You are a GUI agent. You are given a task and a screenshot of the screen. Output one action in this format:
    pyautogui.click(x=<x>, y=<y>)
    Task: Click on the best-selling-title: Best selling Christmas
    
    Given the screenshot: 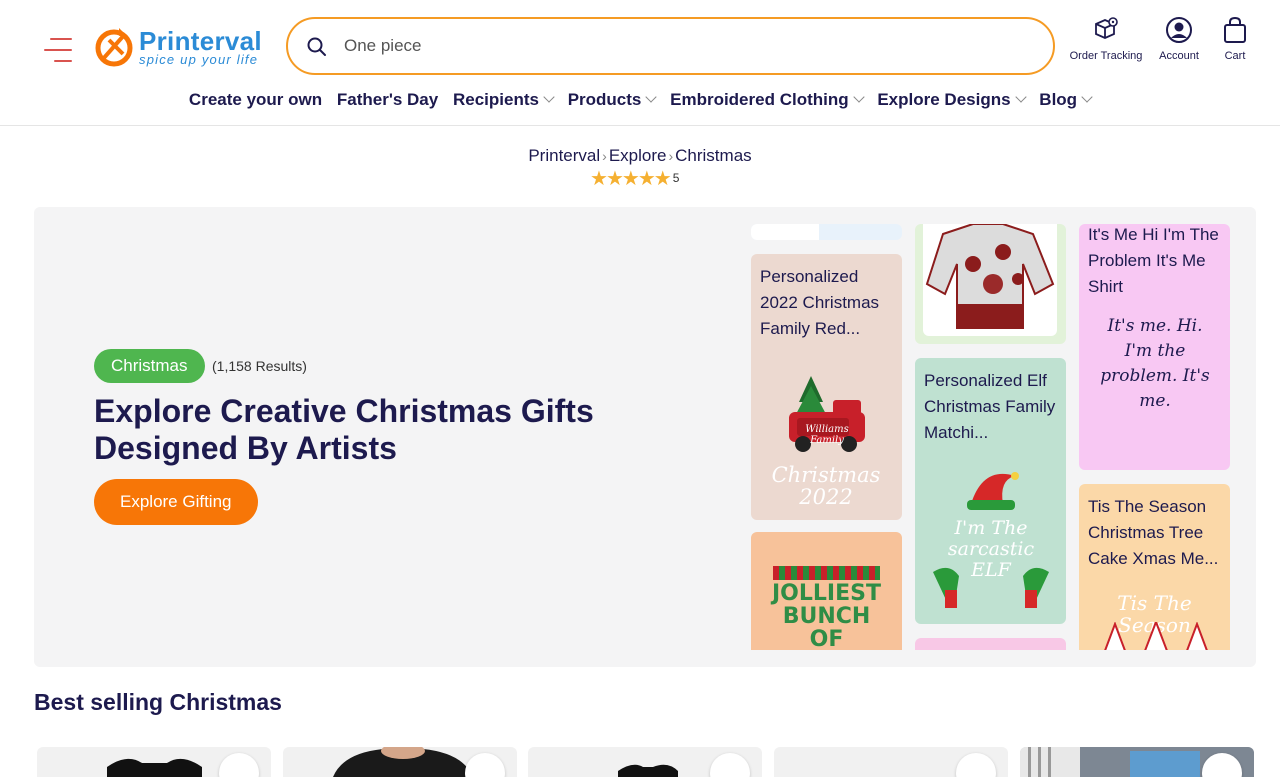 What is the action you would take?
    pyautogui.click(x=158, y=702)
    